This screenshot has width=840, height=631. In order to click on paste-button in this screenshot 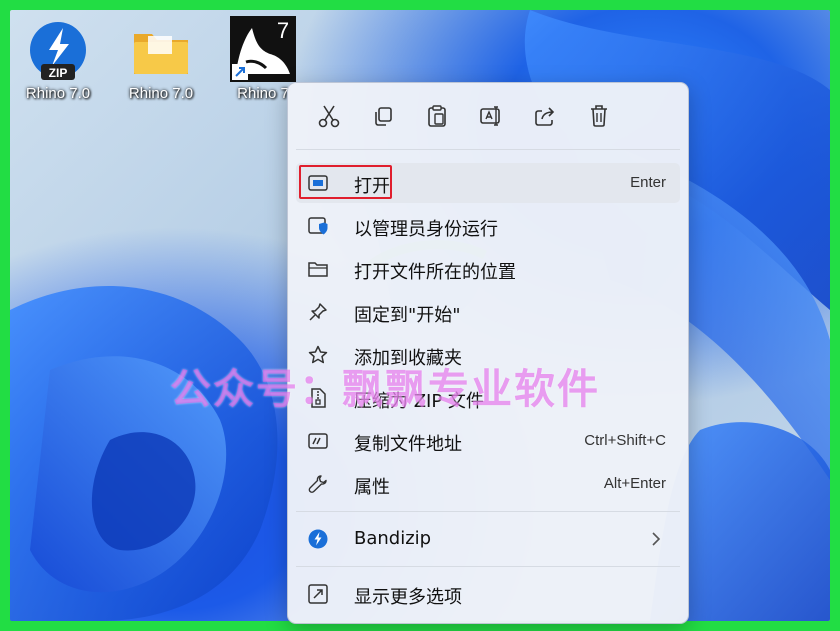, I will do `click(437, 116)`.